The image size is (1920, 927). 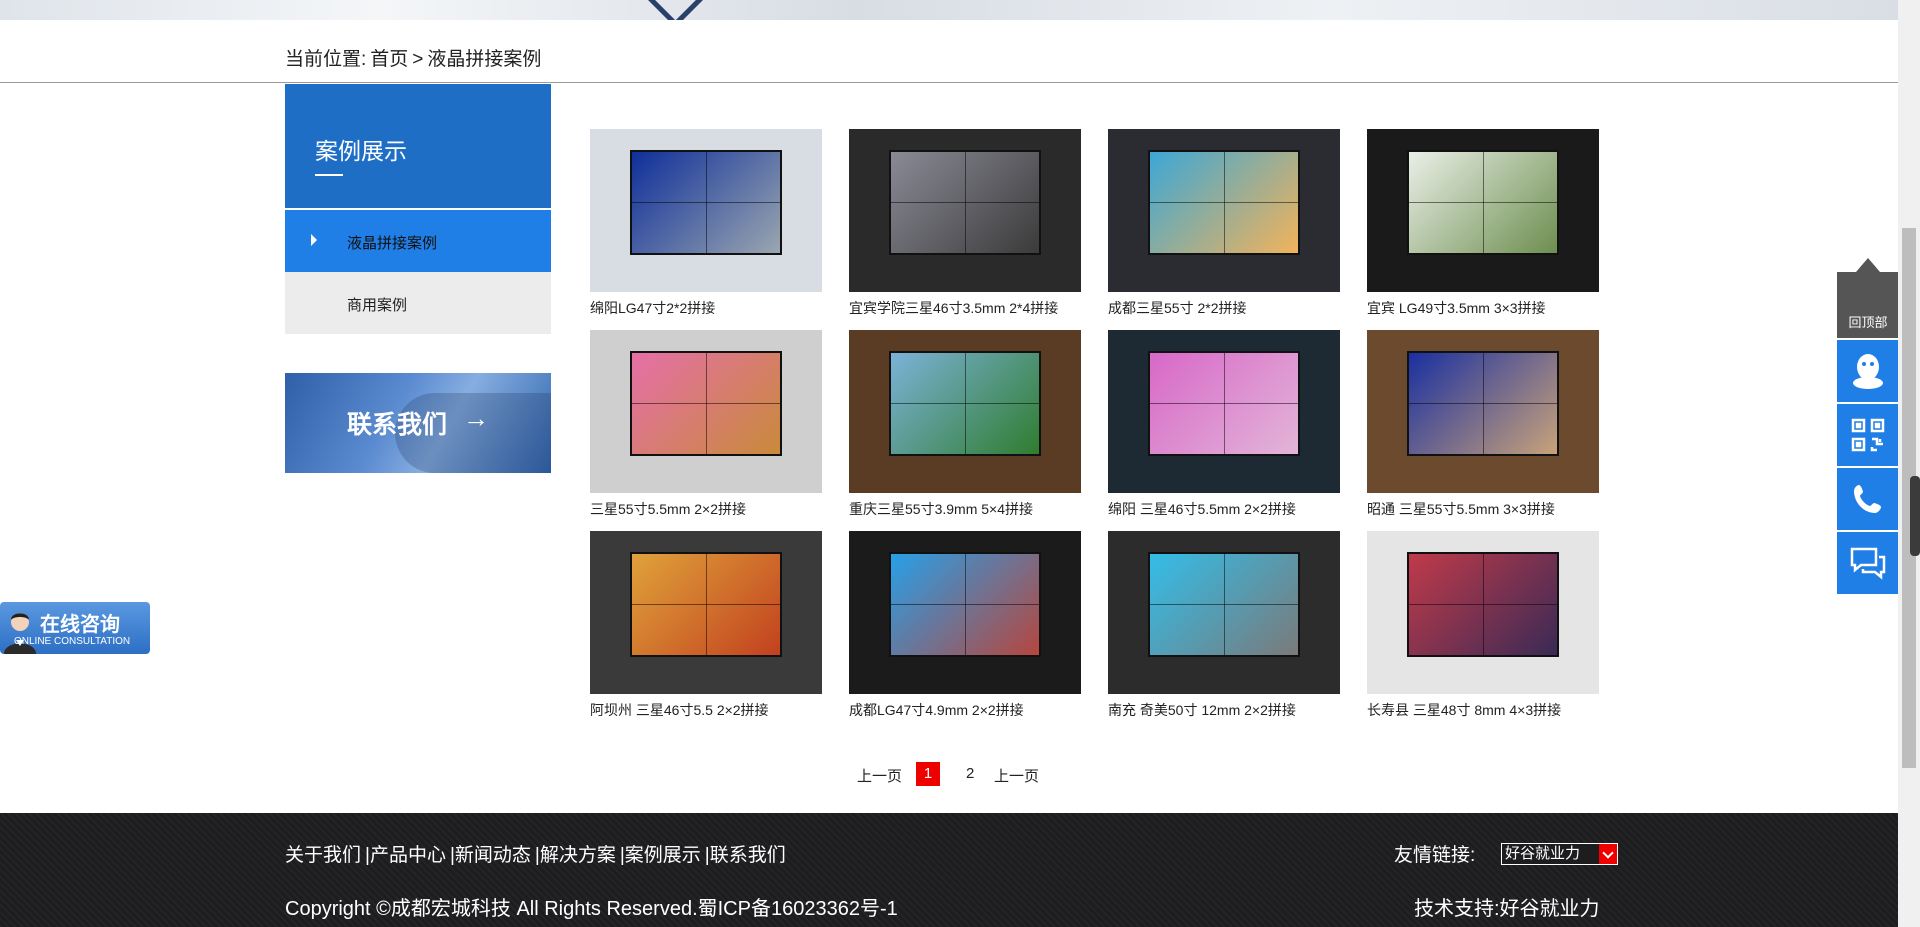 I want to click on case-card: 长寿县 三星48寸 8mm 4×3拼接, so click(x=1483, y=625).